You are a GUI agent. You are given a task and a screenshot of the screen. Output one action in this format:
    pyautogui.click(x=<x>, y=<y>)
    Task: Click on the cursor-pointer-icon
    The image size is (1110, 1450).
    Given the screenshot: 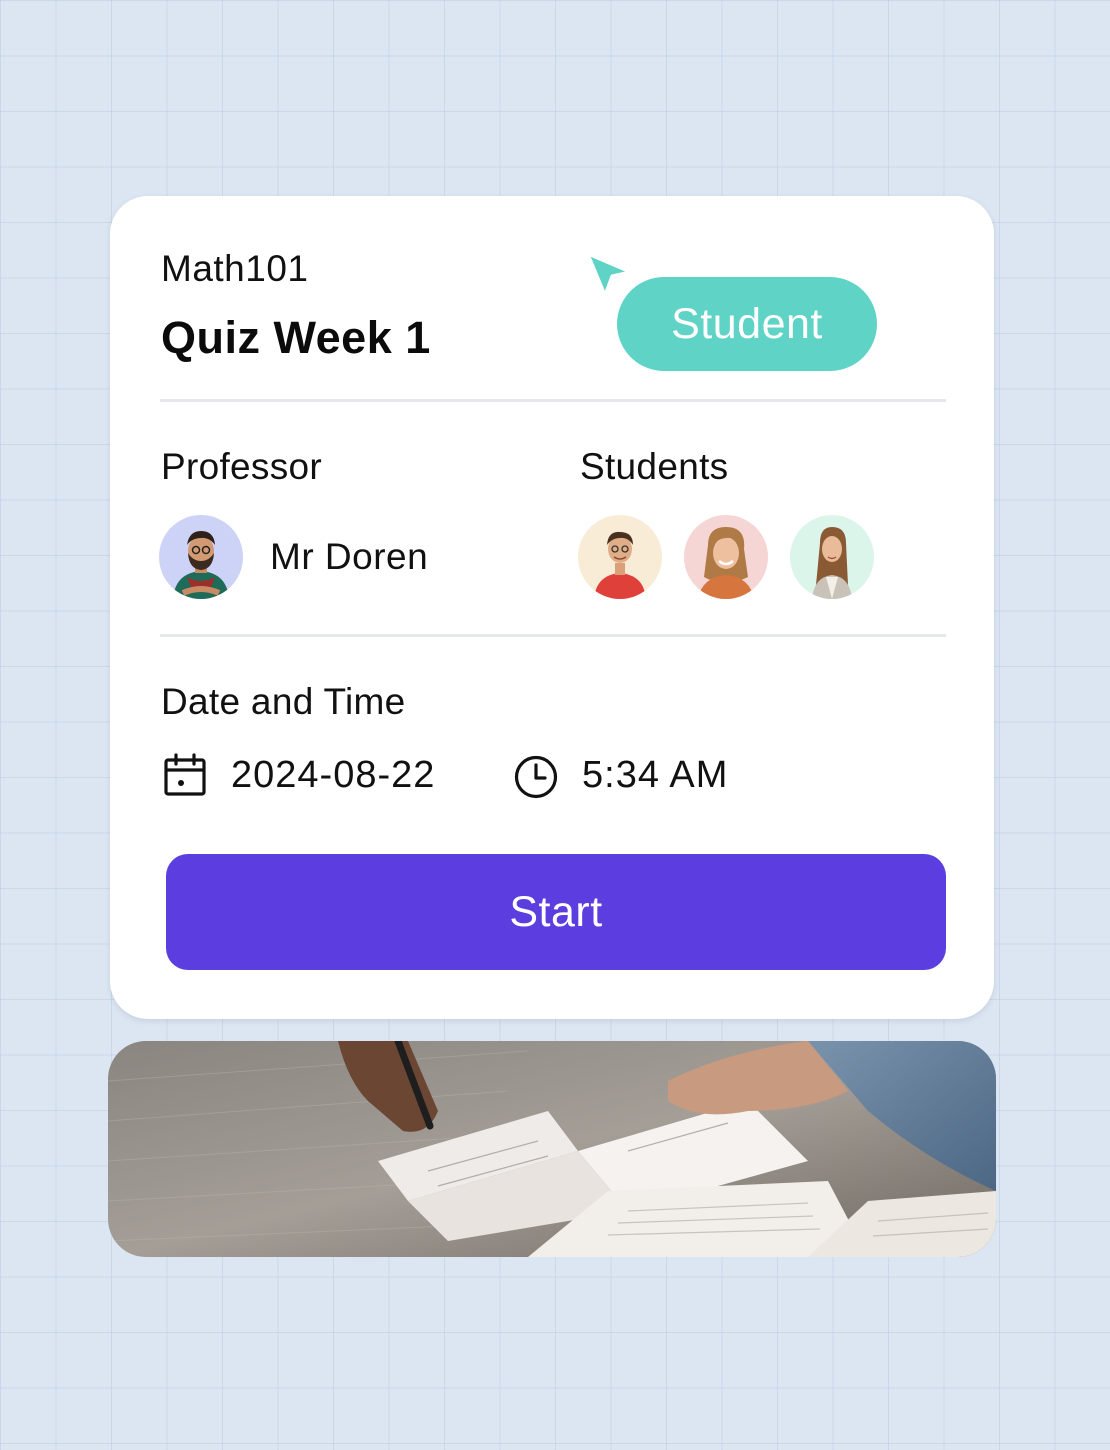 What is the action you would take?
    pyautogui.click(x=609, y=274)
    